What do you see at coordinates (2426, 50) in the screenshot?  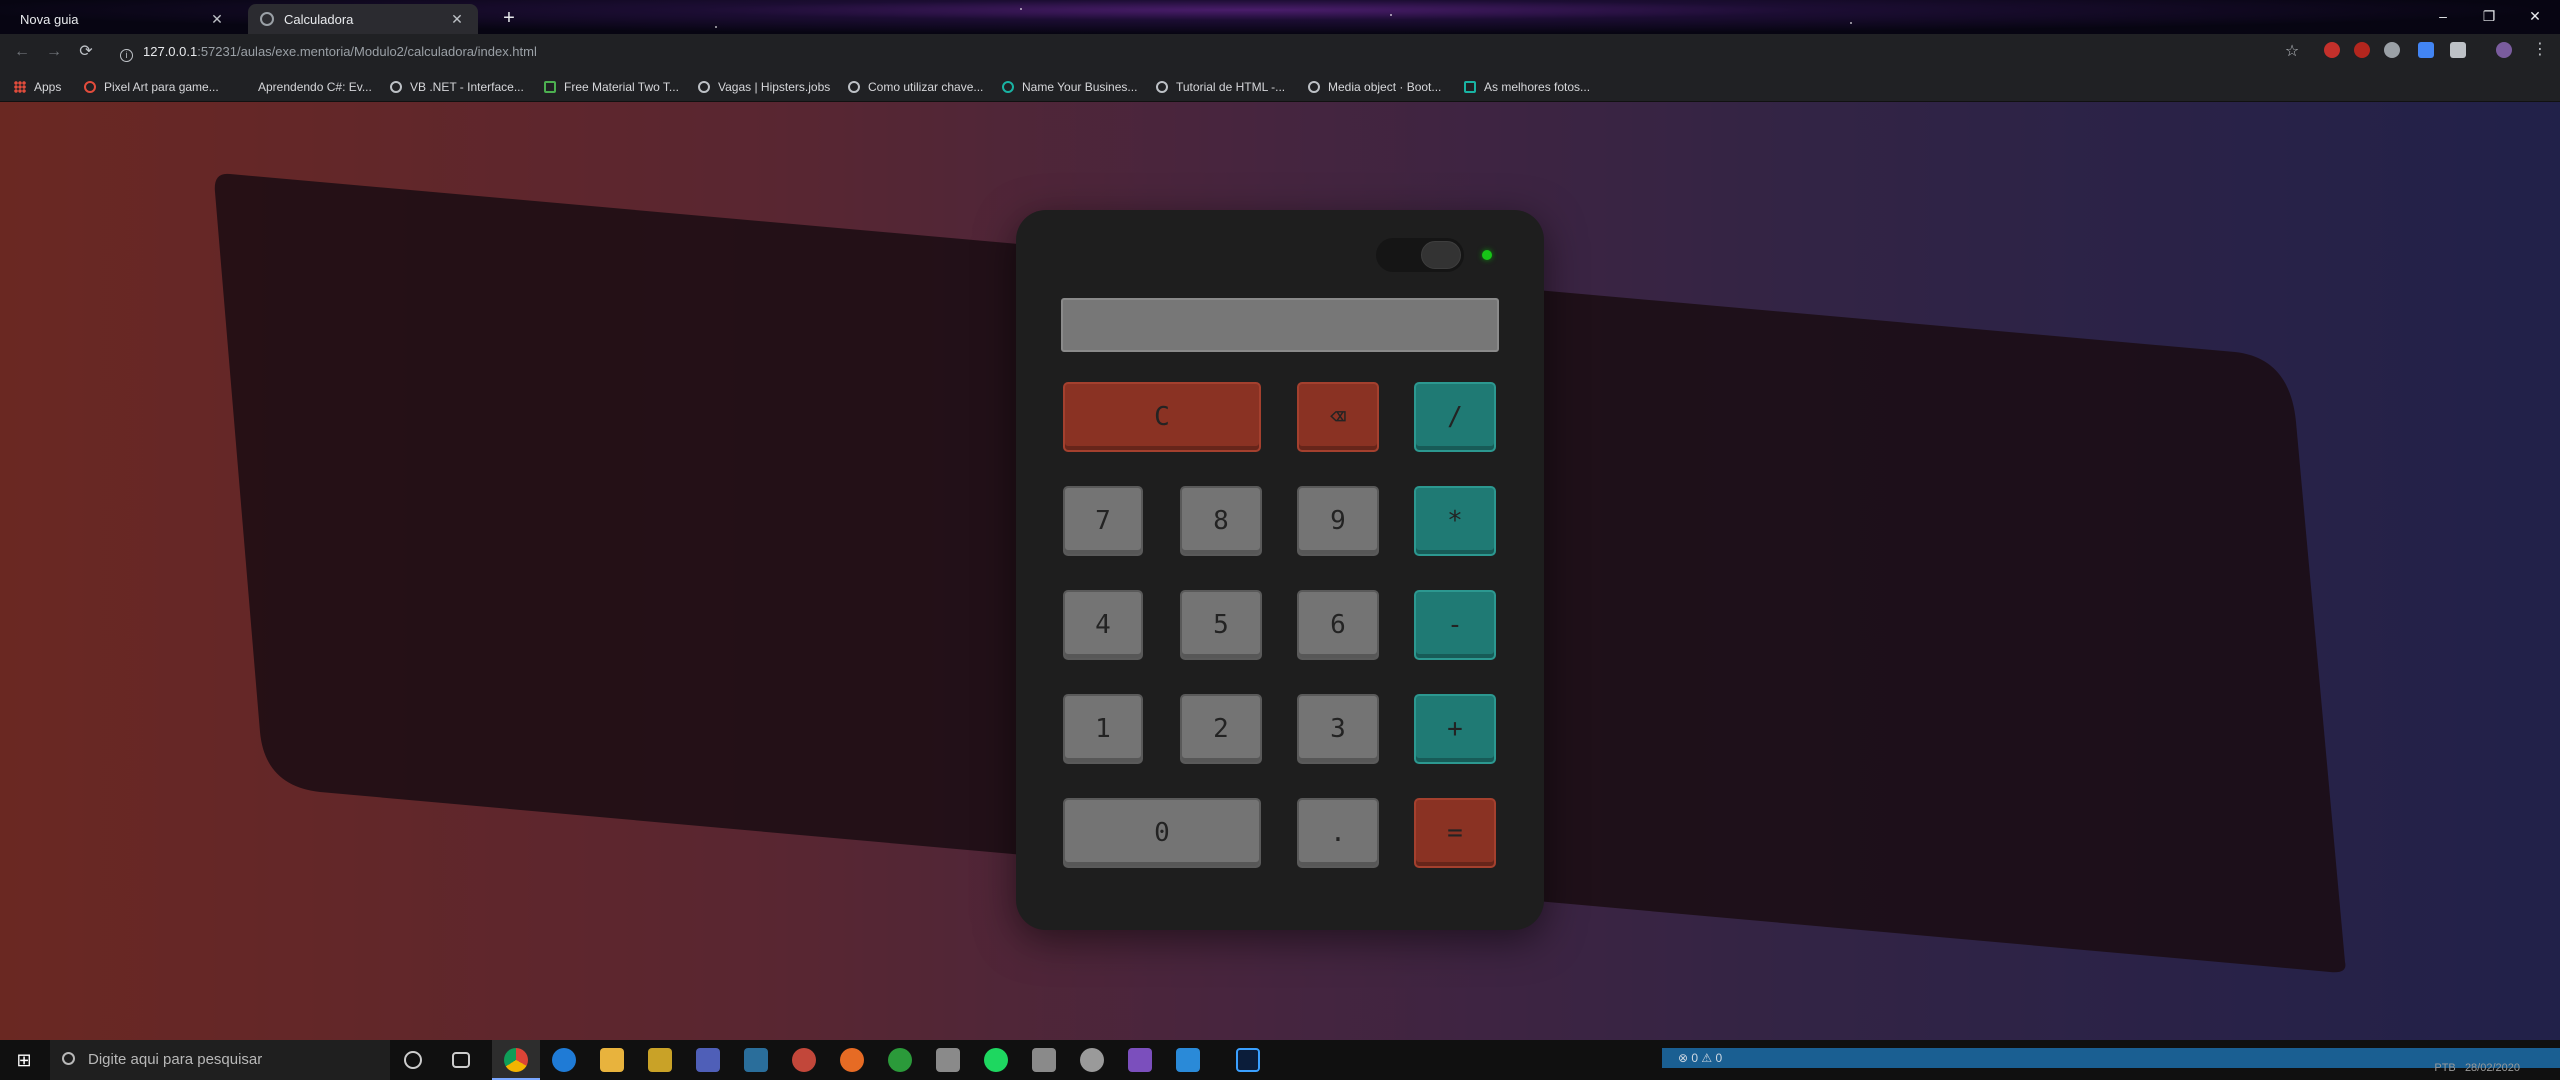 I see `translate-extension-icon` at bounding box center [2426, 50].